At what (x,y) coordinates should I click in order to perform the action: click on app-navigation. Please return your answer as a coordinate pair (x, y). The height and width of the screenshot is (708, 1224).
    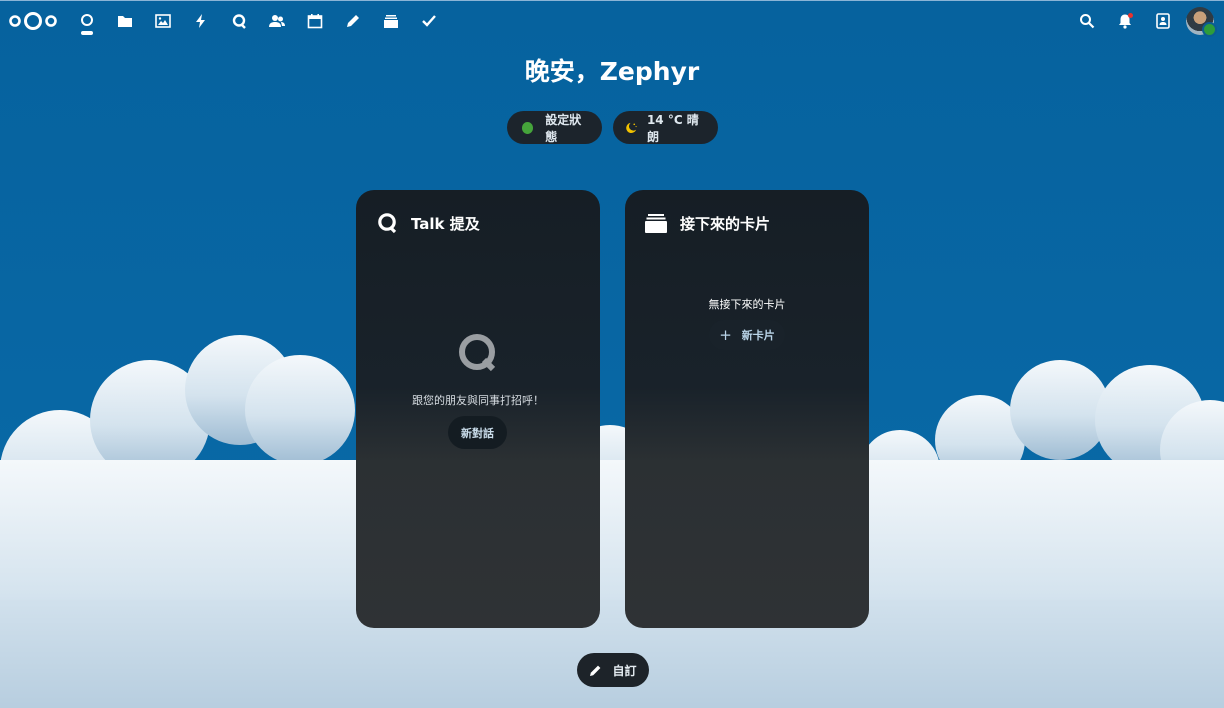
    Looking at the image, I should click on (258, 21).